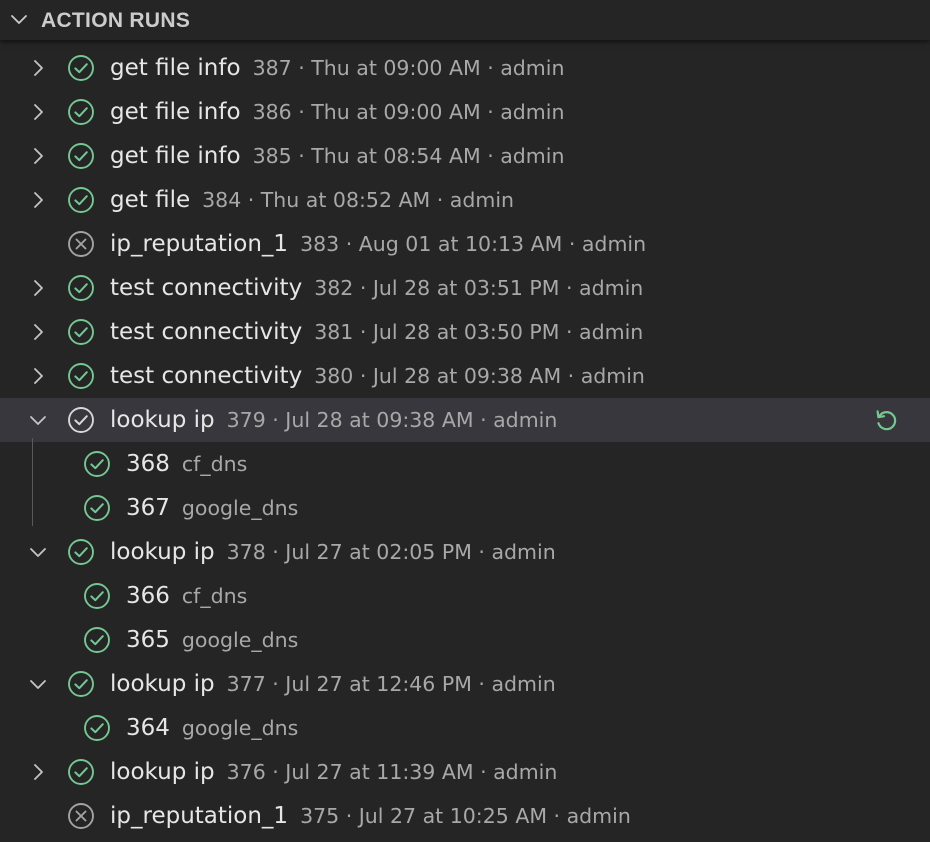 The image size is (930, 842). What do you see at coordinates (392, 420) in the screenshot?
I see `run-description: 379 · Jul 28 at 09:38 AM · admin` at bounding box center [392, 420].